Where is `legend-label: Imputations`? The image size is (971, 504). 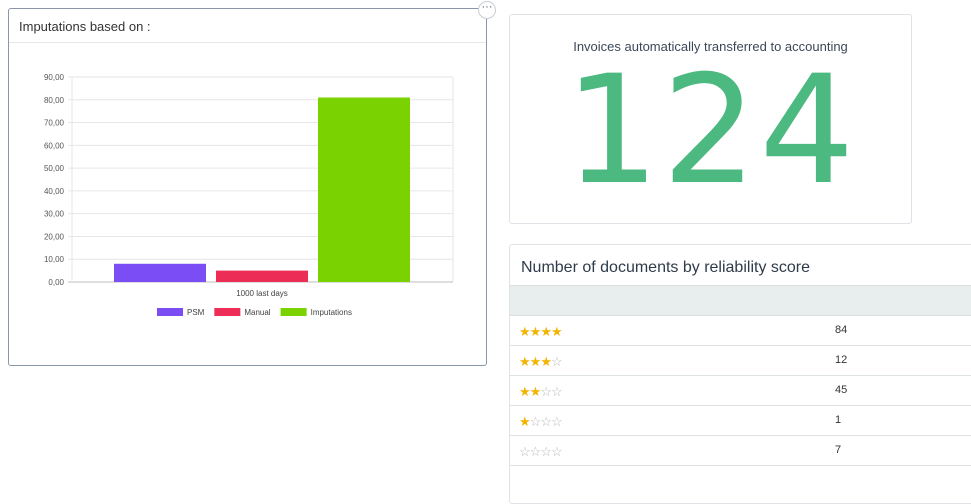
legend-label: Imputations is located at coordinates (331, 312).